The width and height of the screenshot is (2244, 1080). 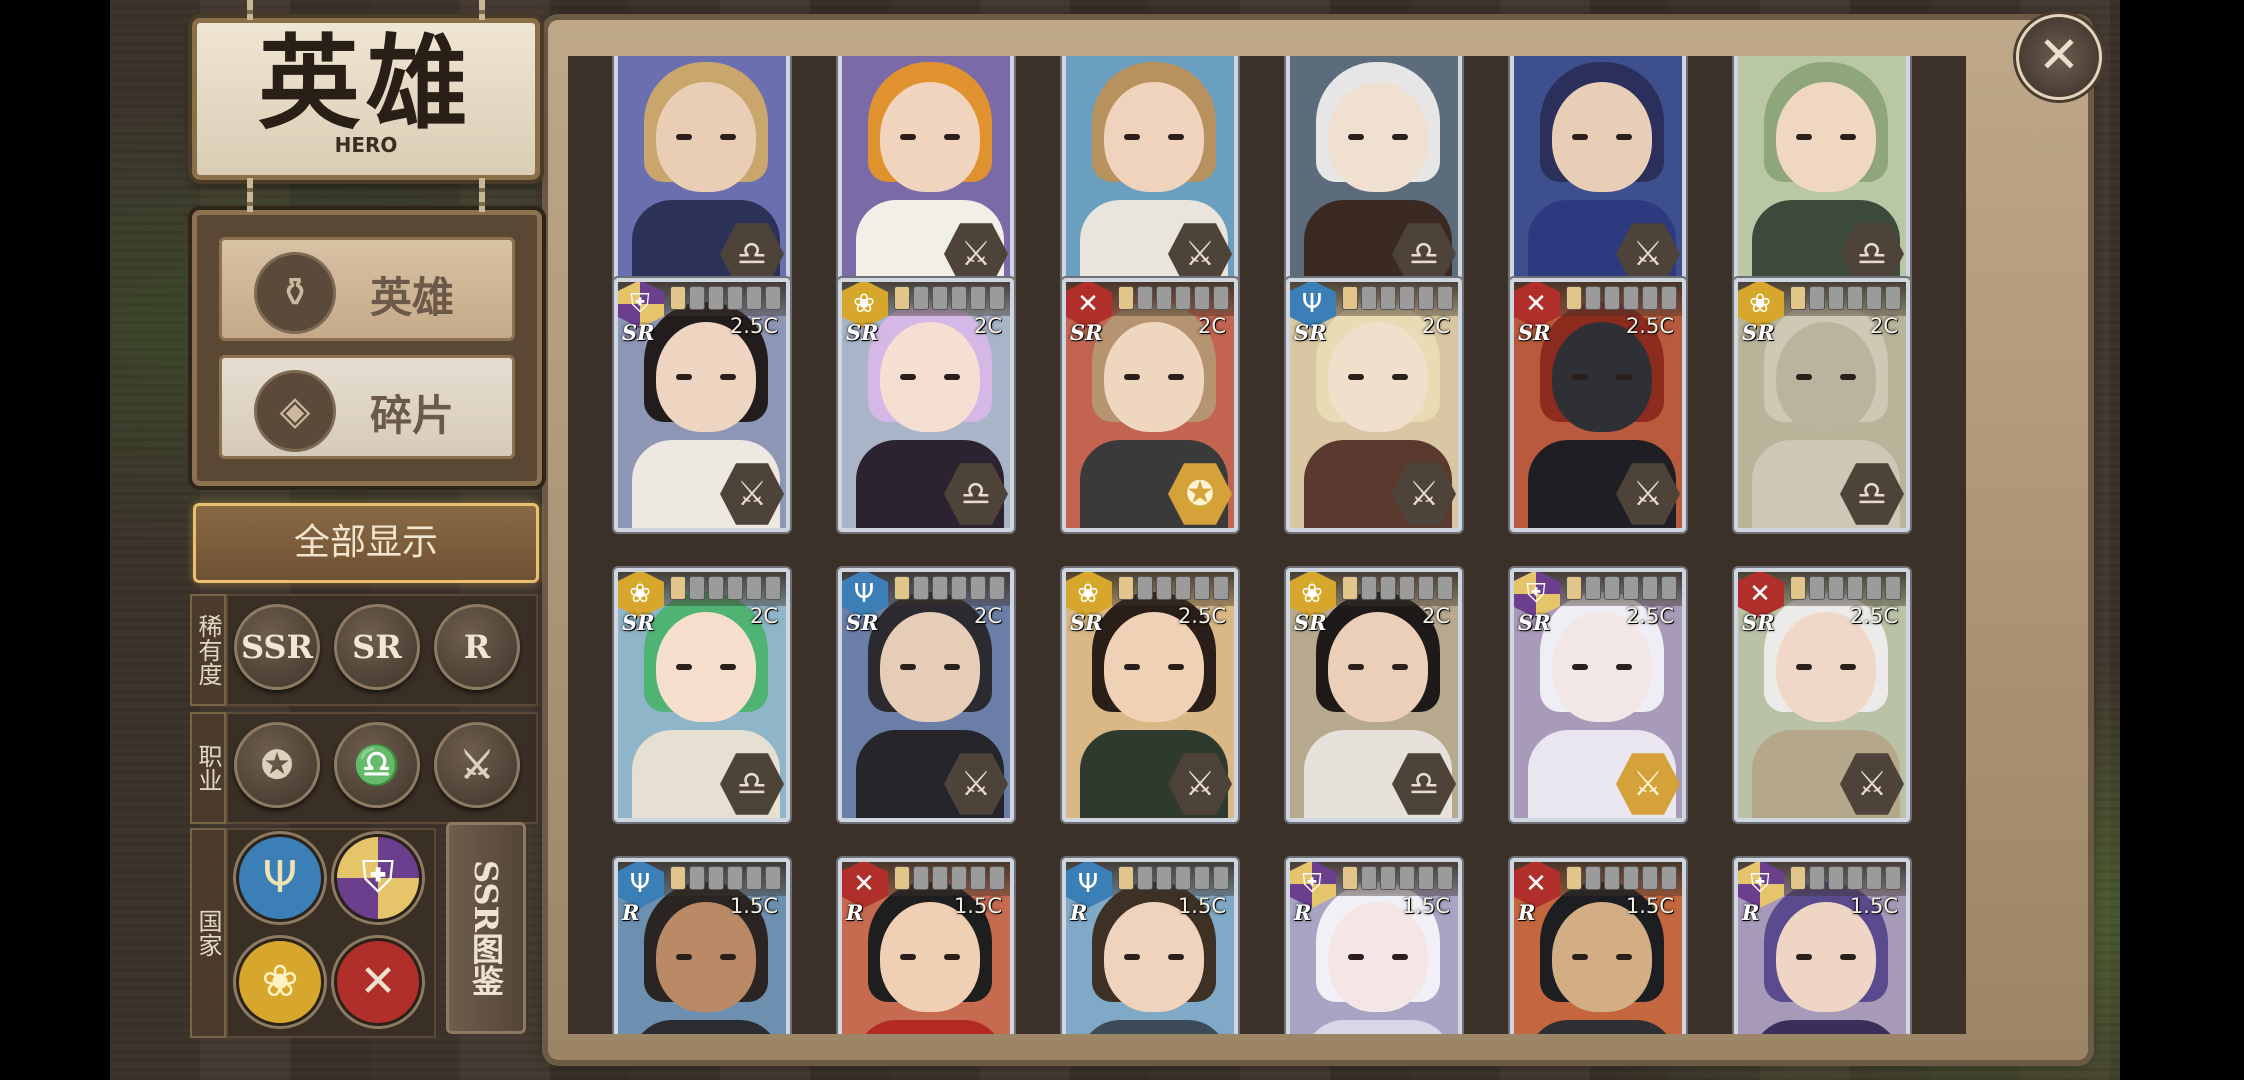 What do you see at coordinates (280, 982) in the screenshot?
I see `filter-lotus-nation-icon: ❀` at bounding box center [280, 982].